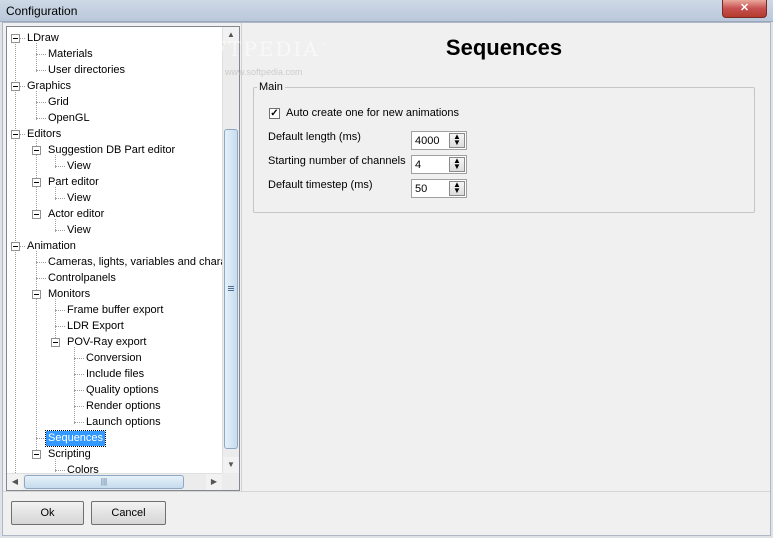 The image size is (773, 538). Describe the element at coordinates (69, 294) in the screenshot. I see `tree-item-monitors: Monitors` at that location.